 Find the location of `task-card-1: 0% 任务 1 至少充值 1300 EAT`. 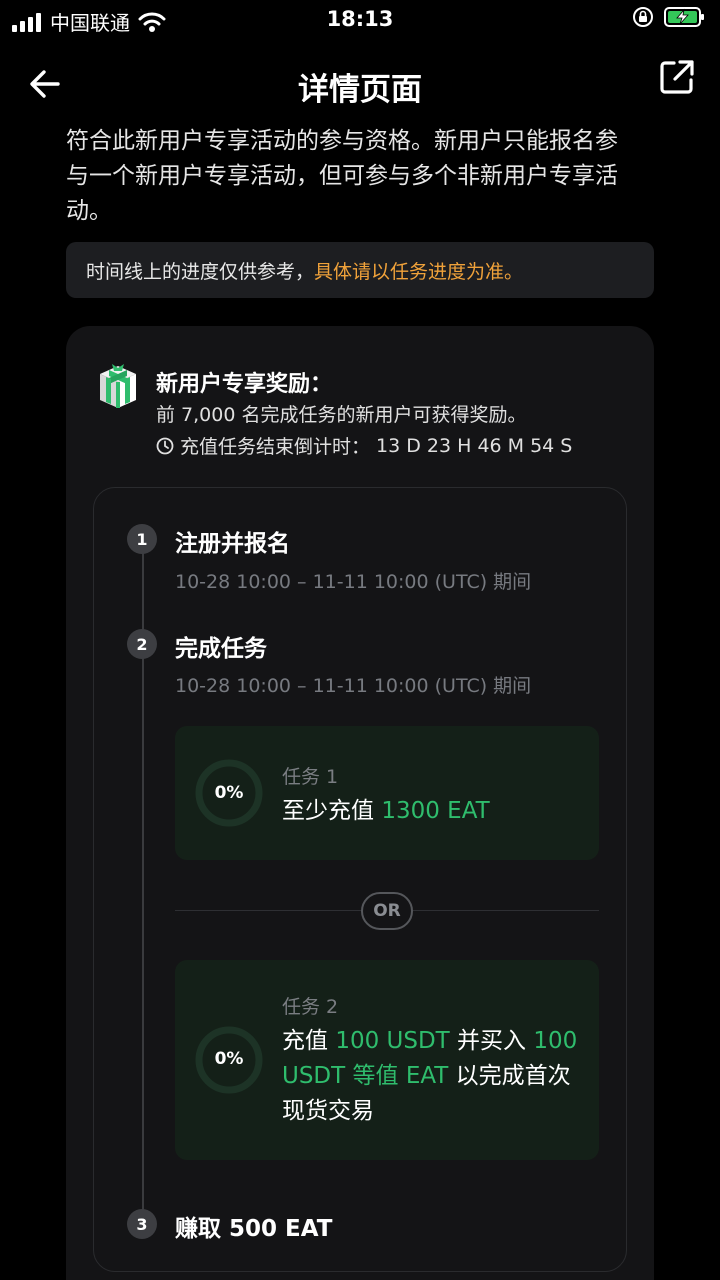

task-card-1: 0% 任务 1 至少充值 1300 EAT is located at coordinates (387, 793).